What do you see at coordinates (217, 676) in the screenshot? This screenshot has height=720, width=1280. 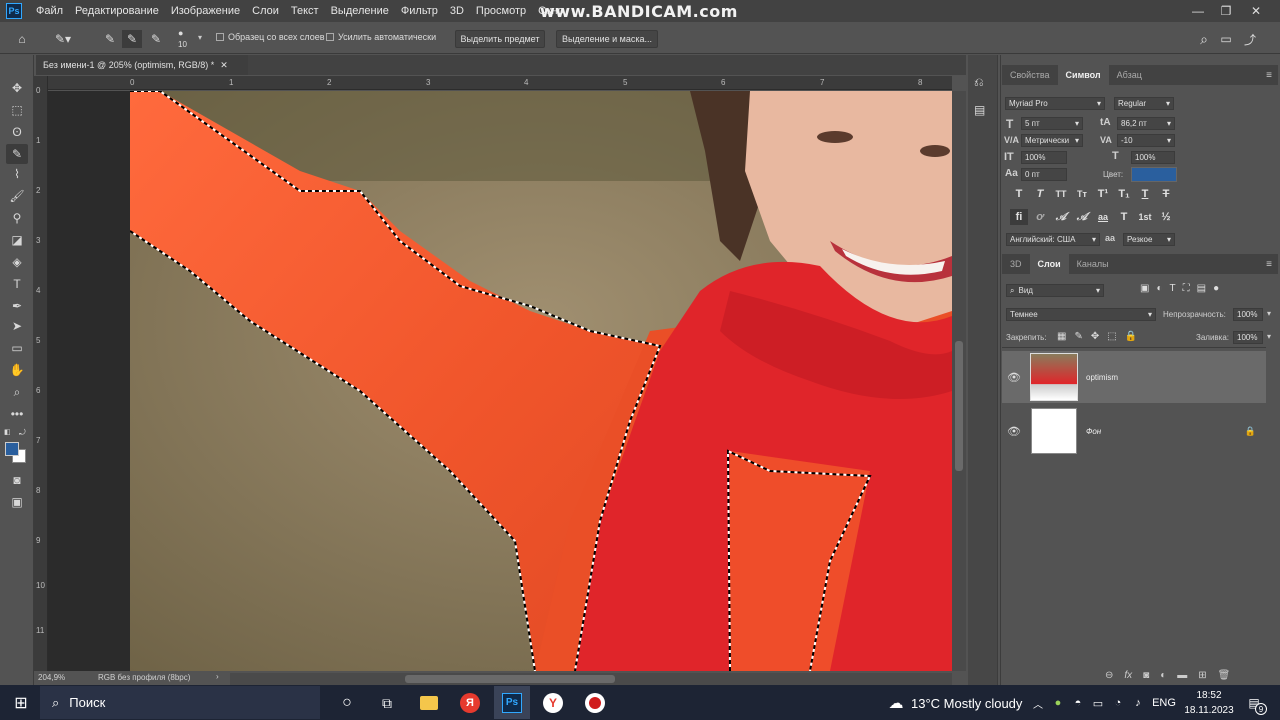 I see `status-arrow-icon: ›` at bounding box center [217, 676].